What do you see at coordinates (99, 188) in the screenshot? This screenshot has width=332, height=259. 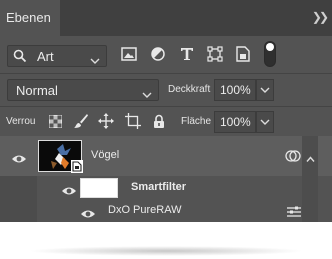 I see `filter-mask-thumbnail` at bounding box center [99, 188].